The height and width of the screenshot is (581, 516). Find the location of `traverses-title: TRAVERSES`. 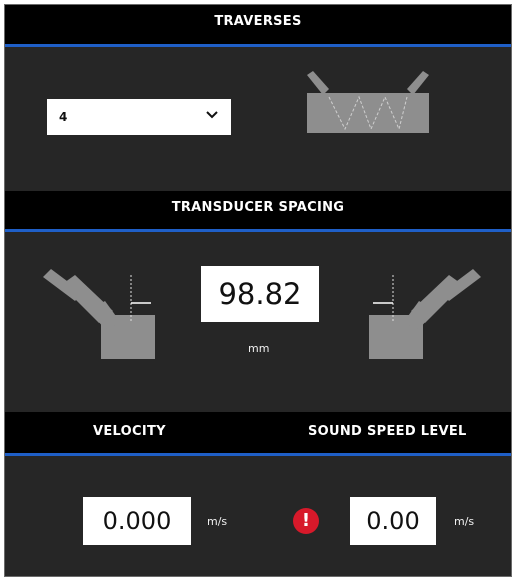

traverses-title: TRAVERSES is located at coordinates (258, 21).